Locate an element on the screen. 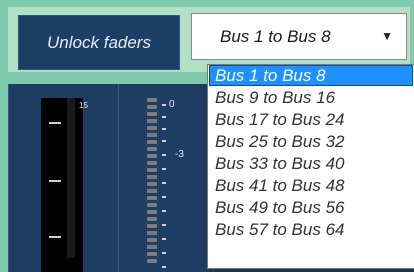 The image size is (414, 272). bus-range-select: Bus 1 to Bus 8 ▼ is located at coordinates (299, 36).